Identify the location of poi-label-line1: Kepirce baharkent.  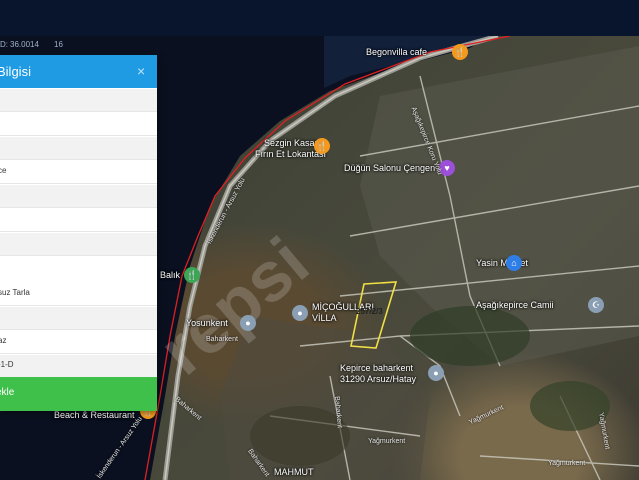
(377, 368).